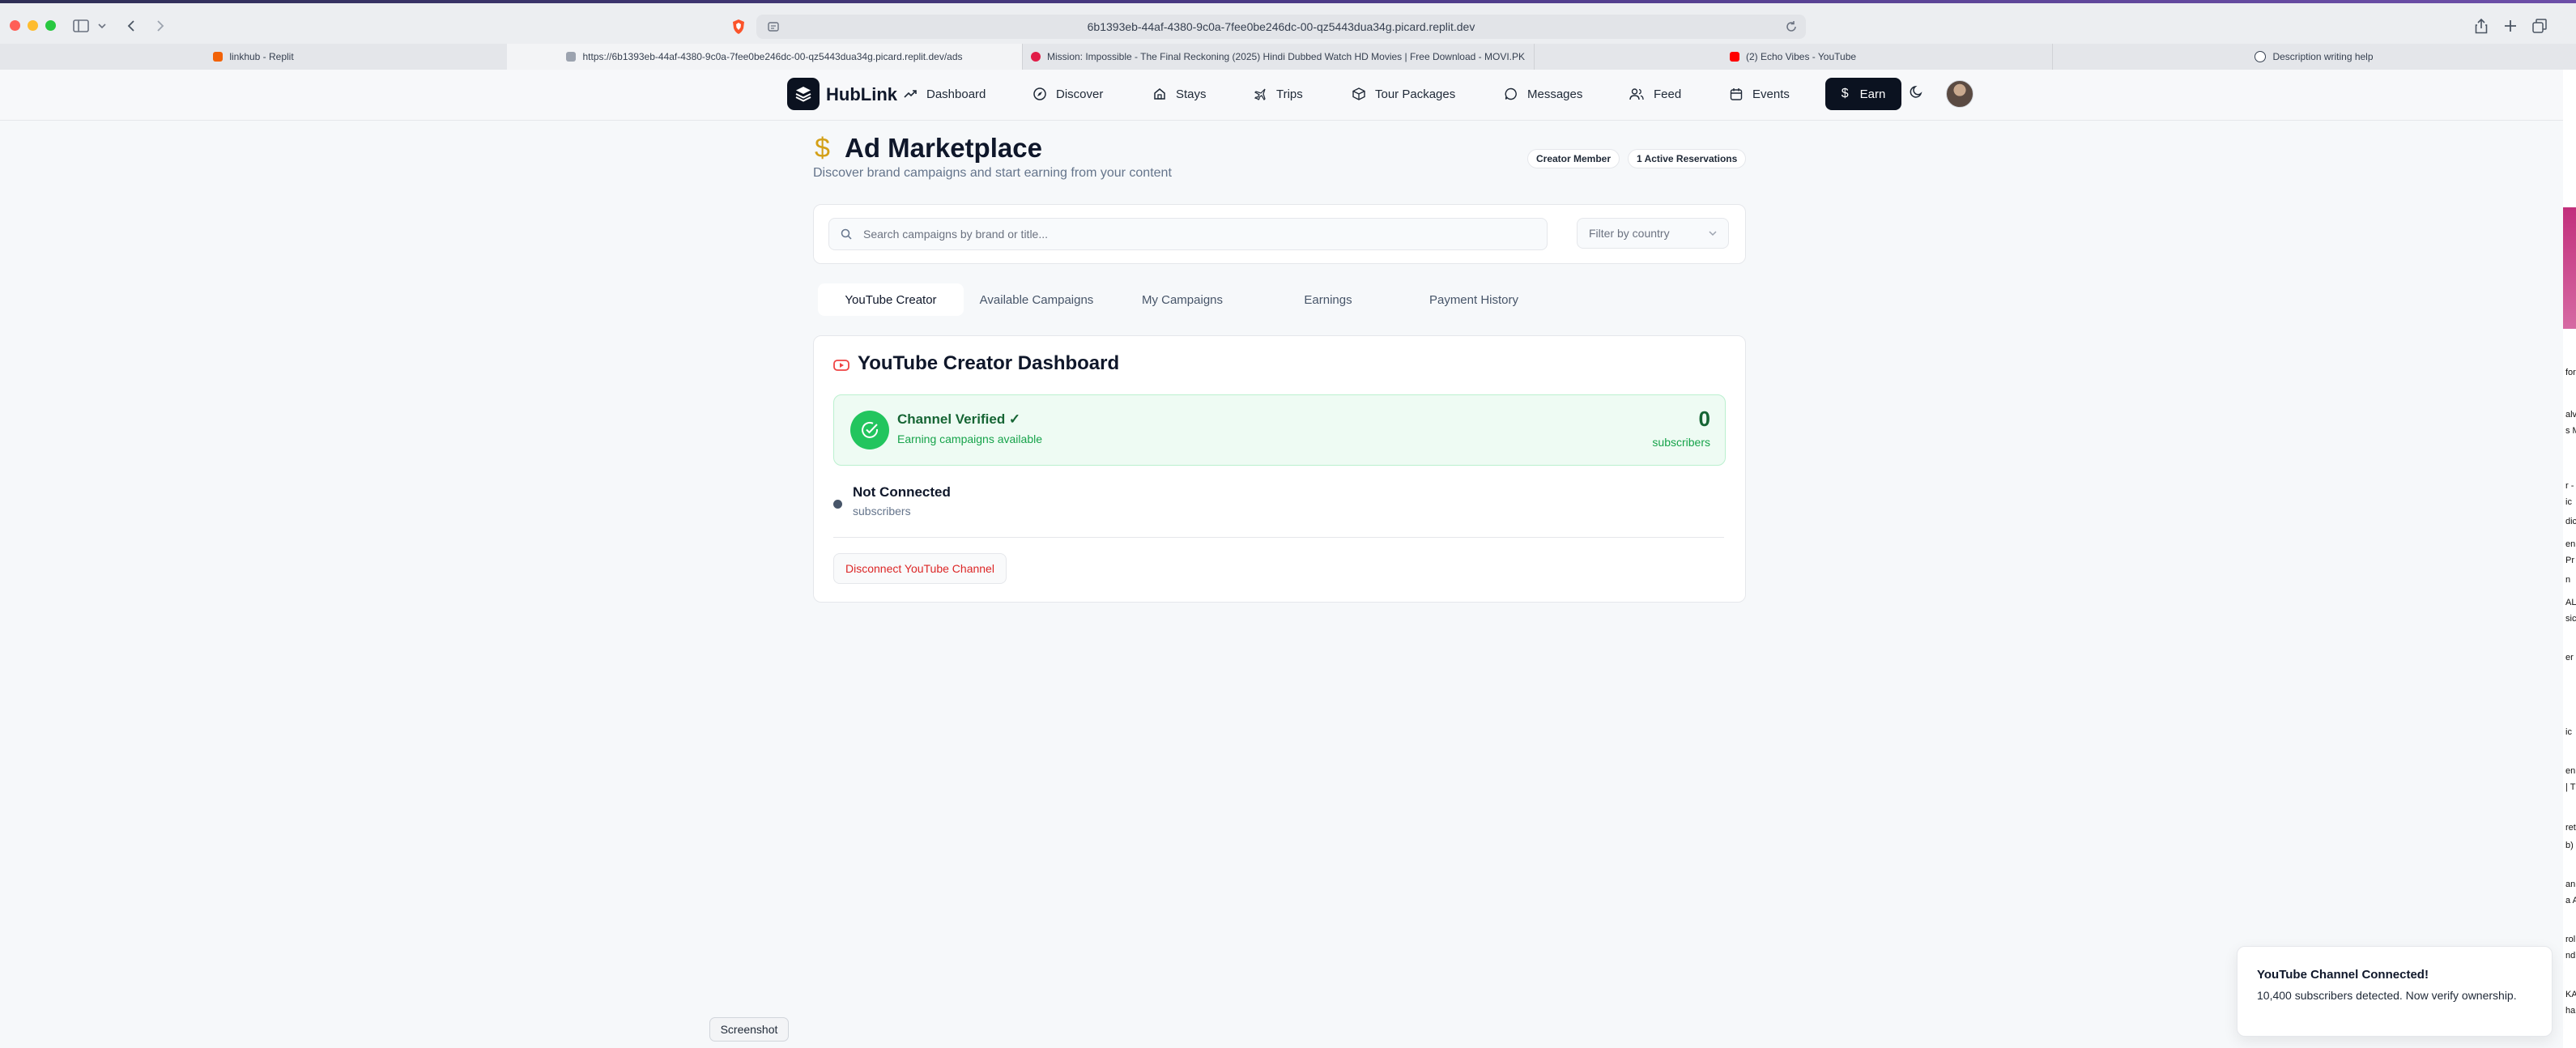 The height and width of the screenshot is (1048, 2576). I want to click on adjacent-text: nd, so click(2570, 956).